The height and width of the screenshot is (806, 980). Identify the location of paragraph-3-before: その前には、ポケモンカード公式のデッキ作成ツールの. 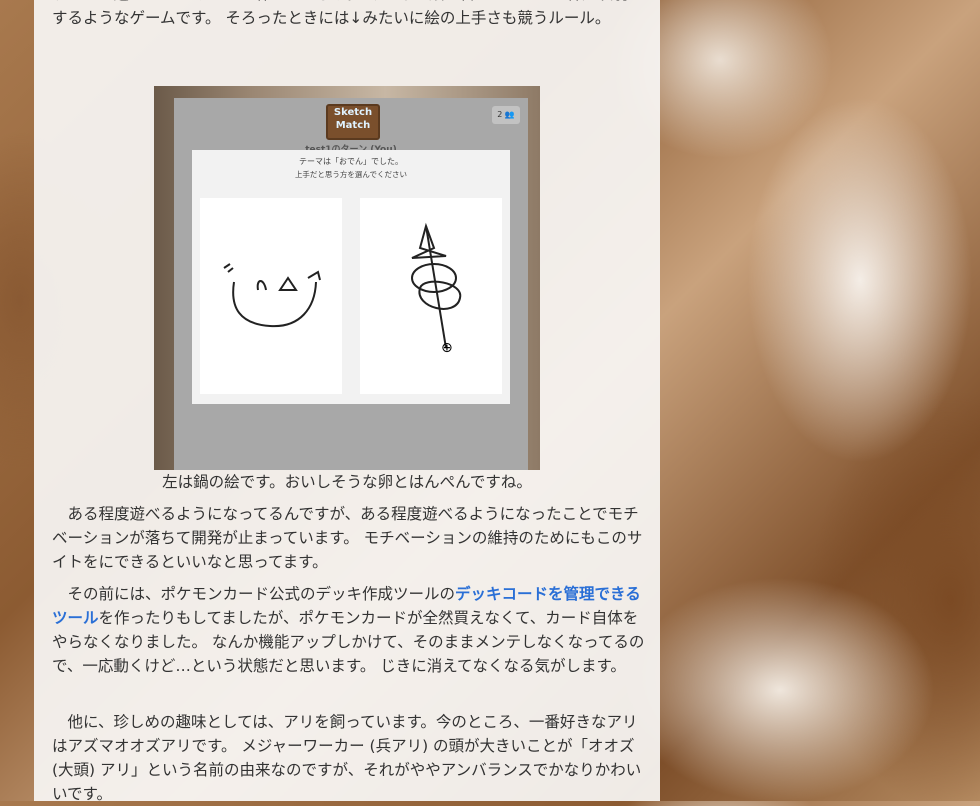
(261, 594).